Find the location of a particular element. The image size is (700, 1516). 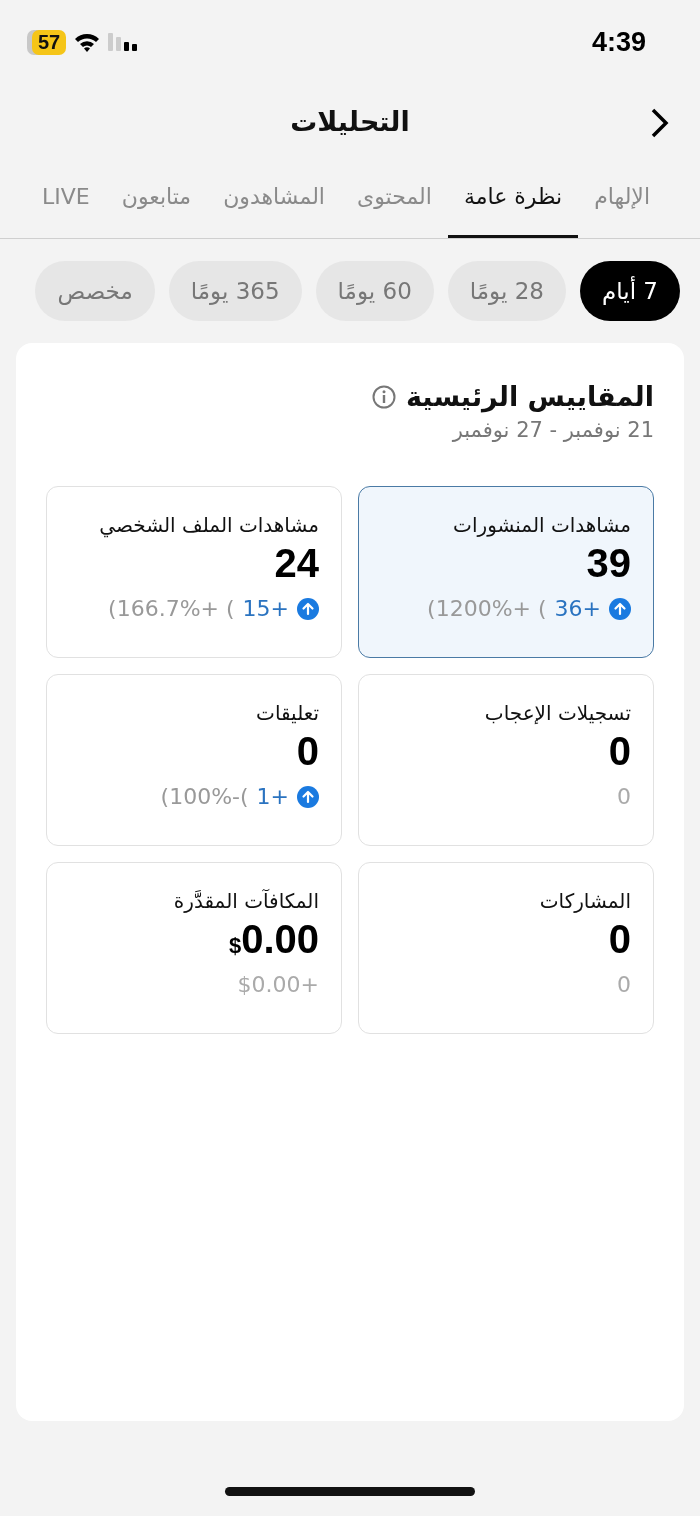

change-delta: 15+ is located at coordinates (265, 608).